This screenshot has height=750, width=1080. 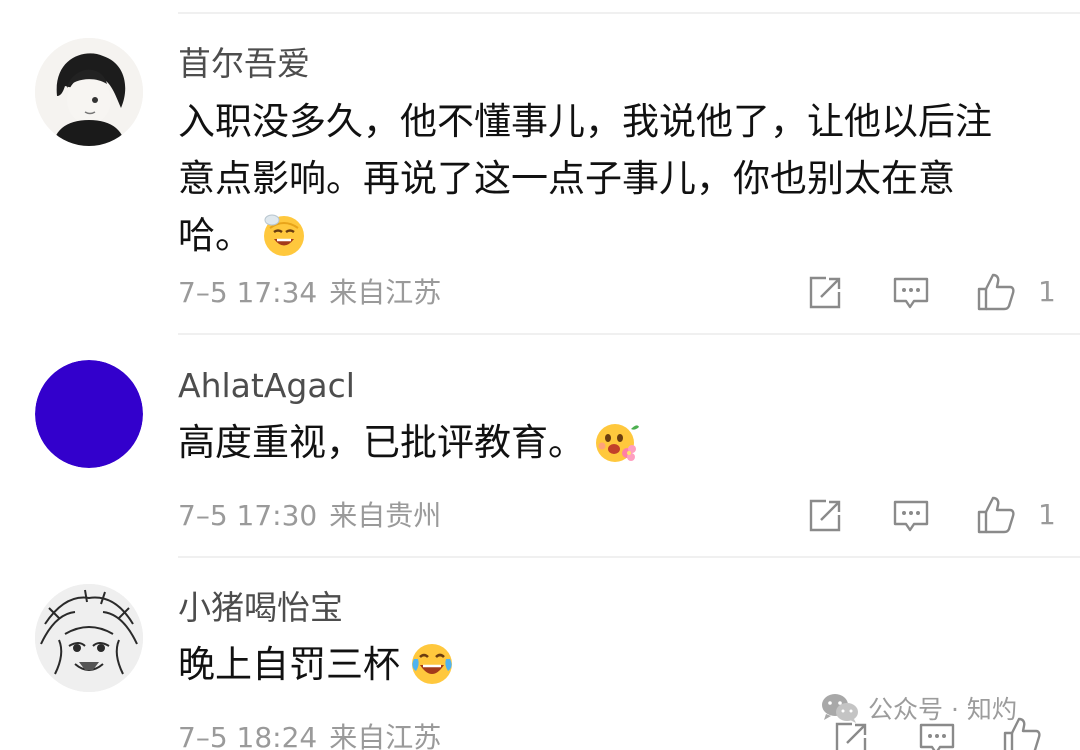 I want to click on comment-time: 7–5 17:34, so click(x=248, y=292).